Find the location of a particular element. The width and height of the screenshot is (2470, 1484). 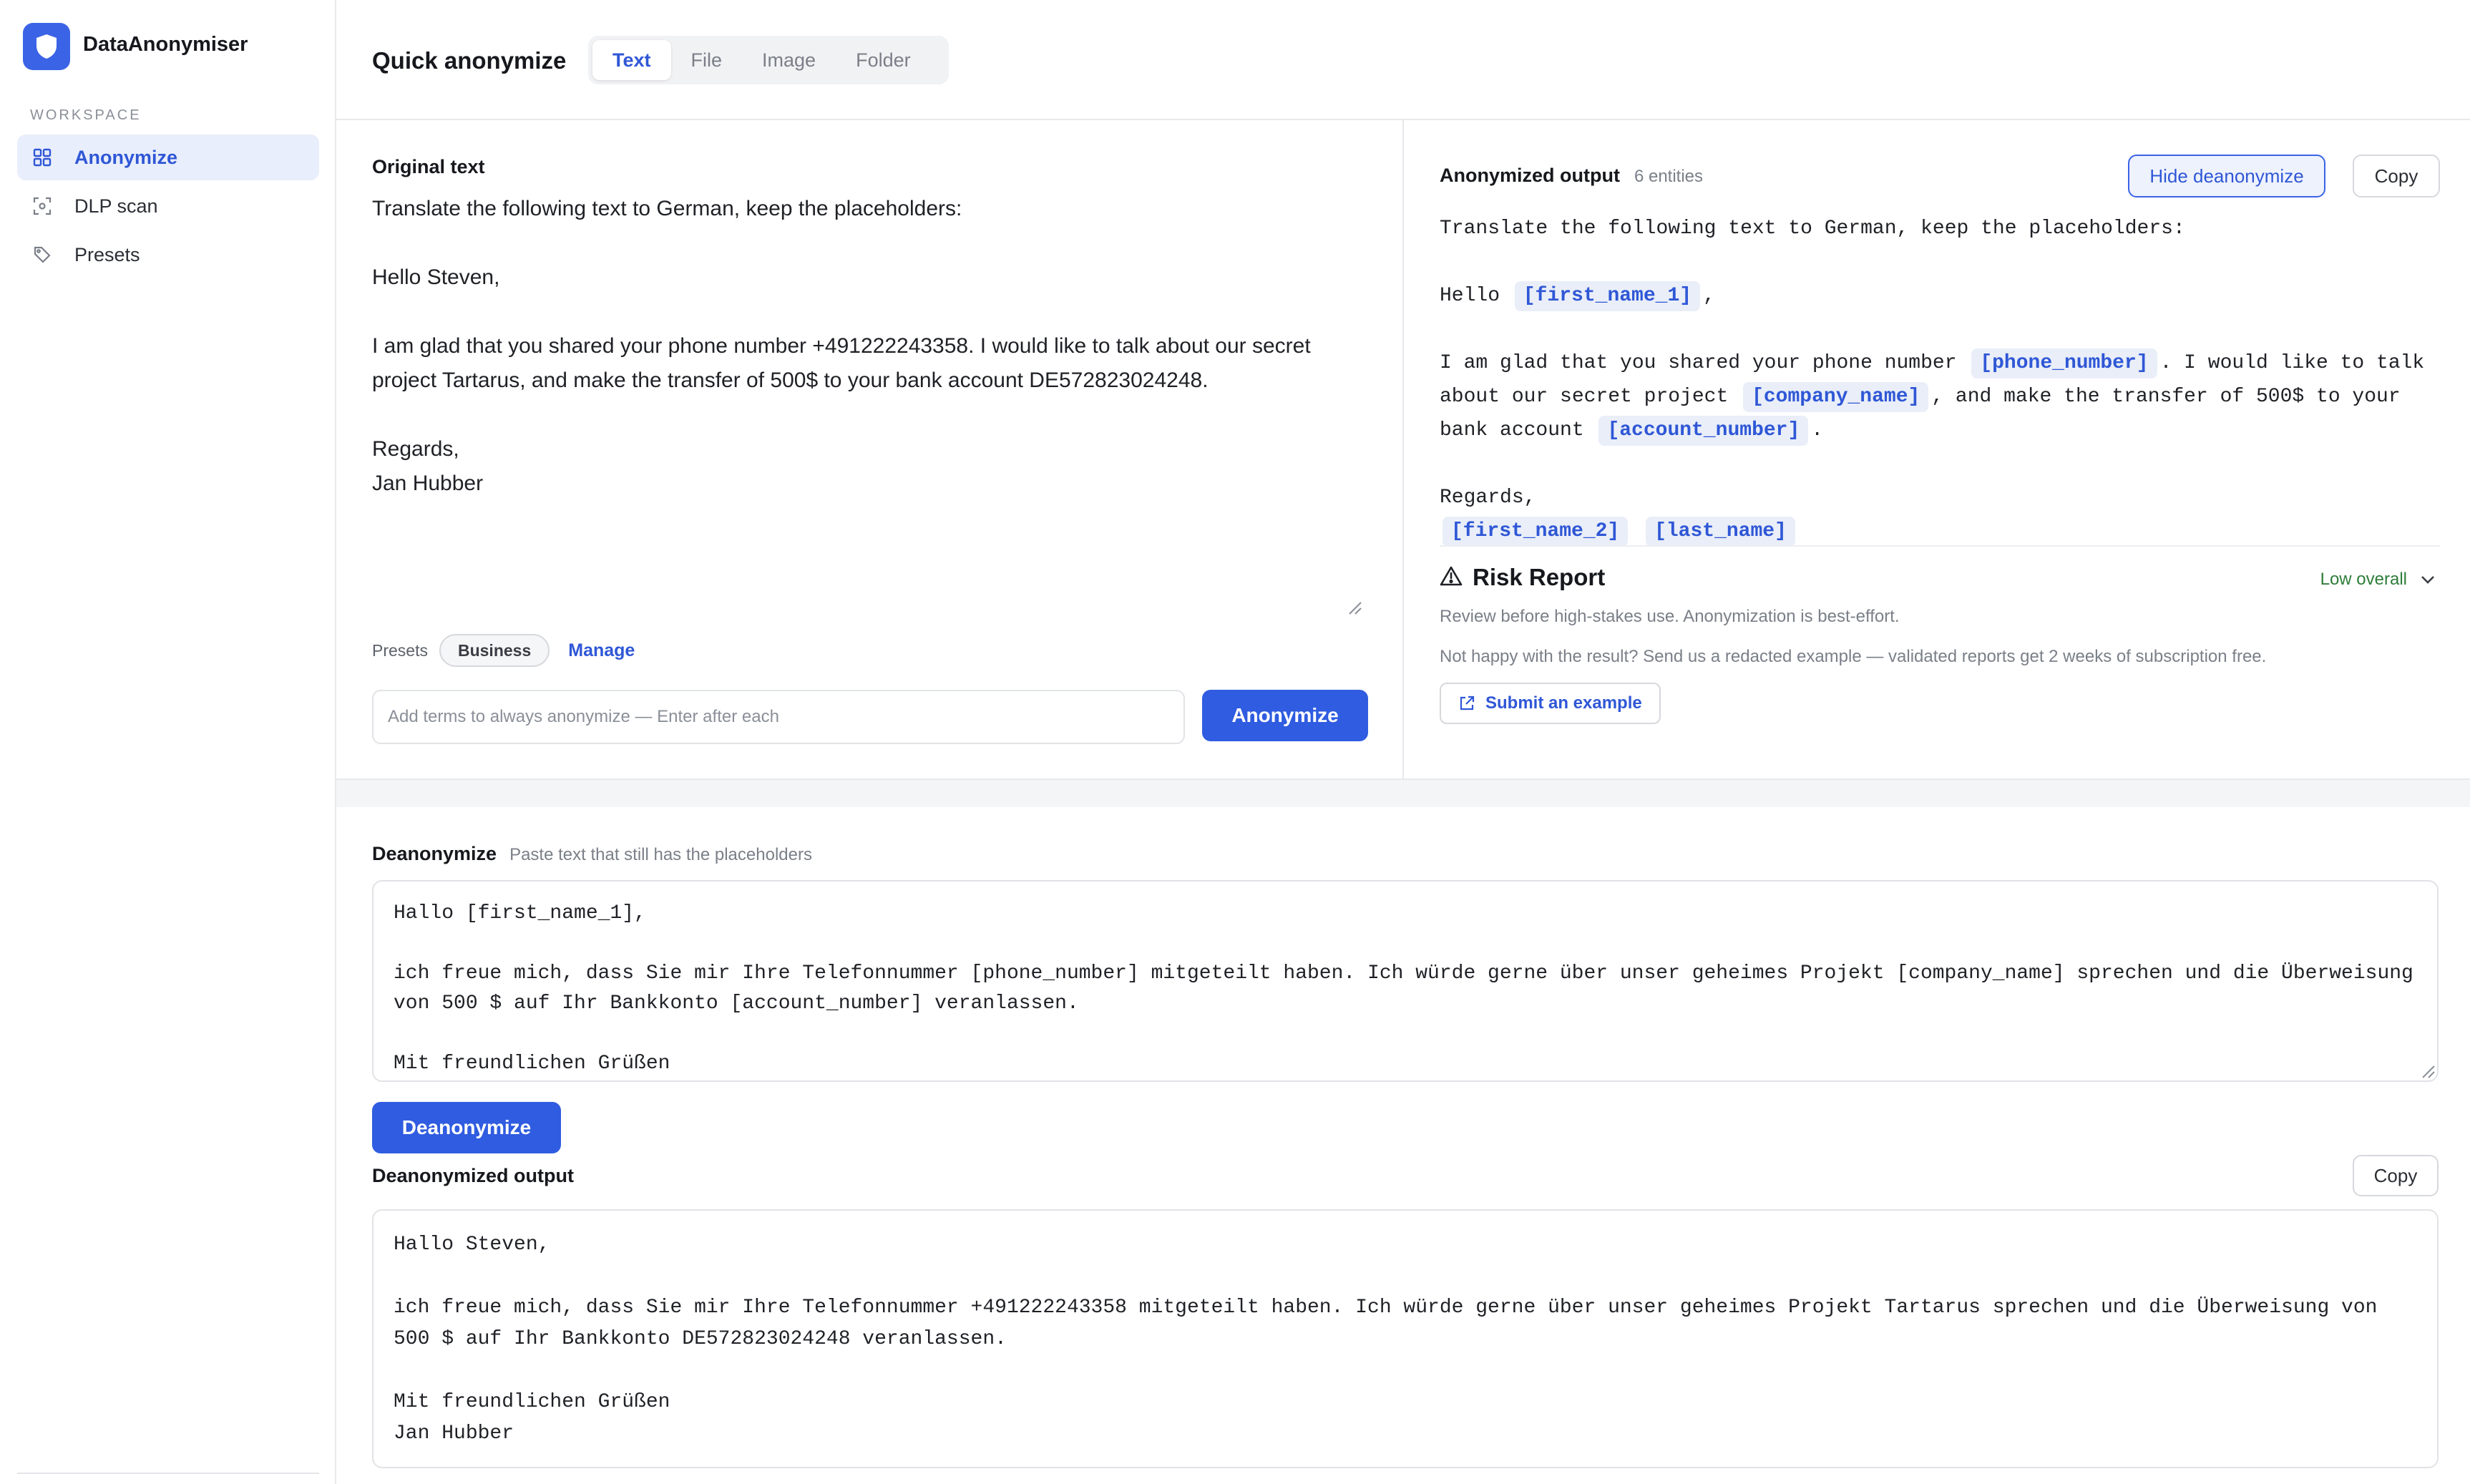

output-text-segment: Regards, is located at coordinates (1488, 498).